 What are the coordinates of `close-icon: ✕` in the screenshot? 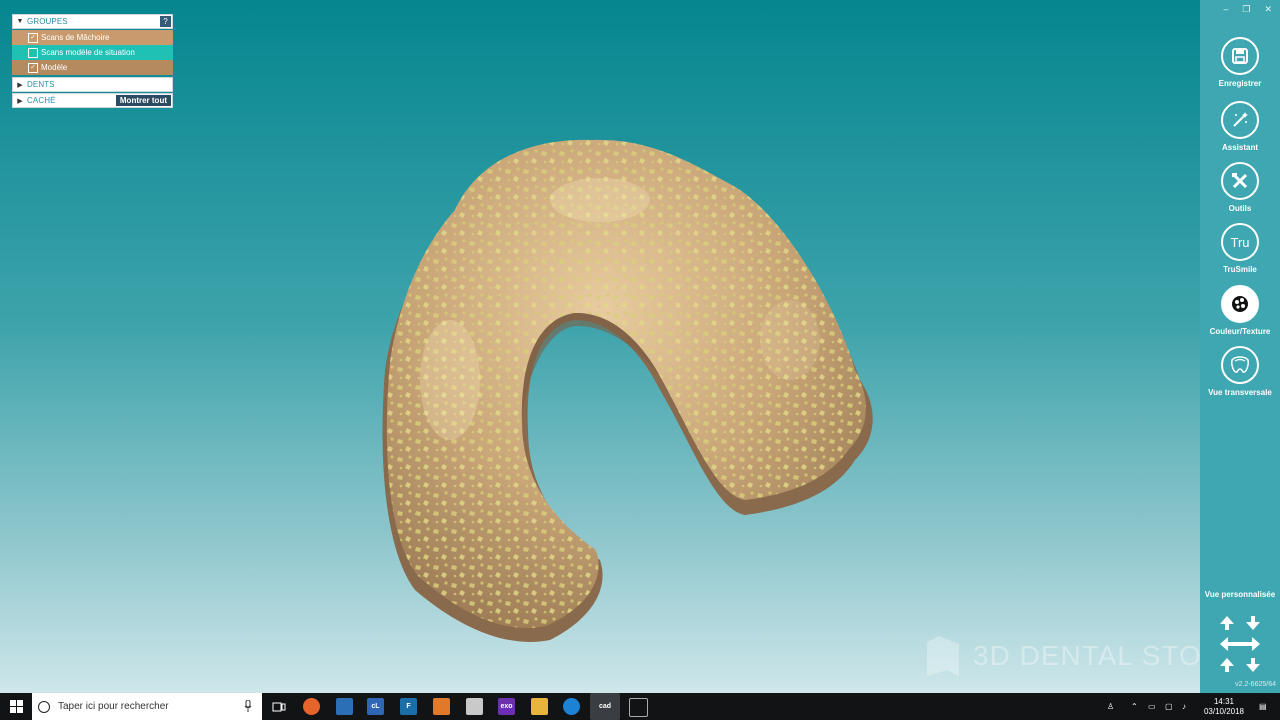 It's located at (1268, 9).